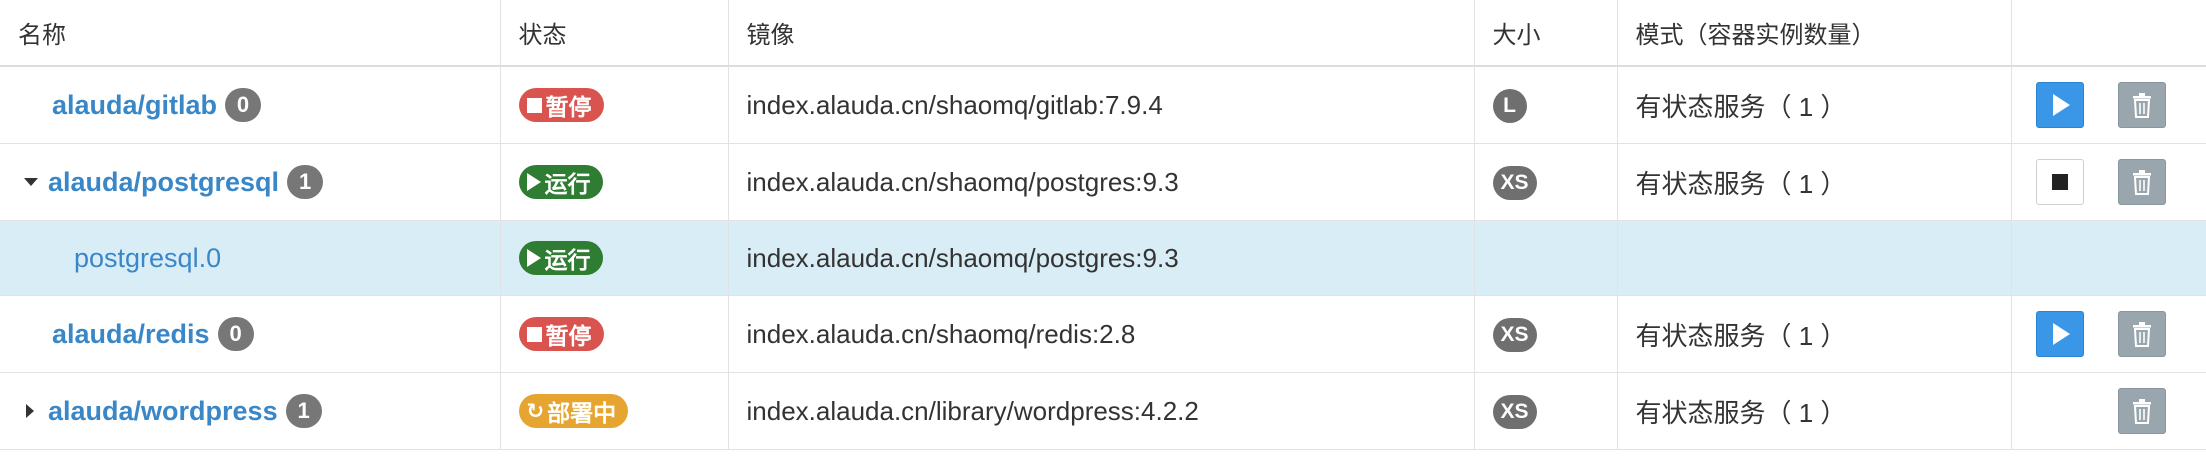 This screenshot has width=2206, height=466. Describe the element at coordinates (1814, 258) in the screenshot. I see `mode-cell` at that location.